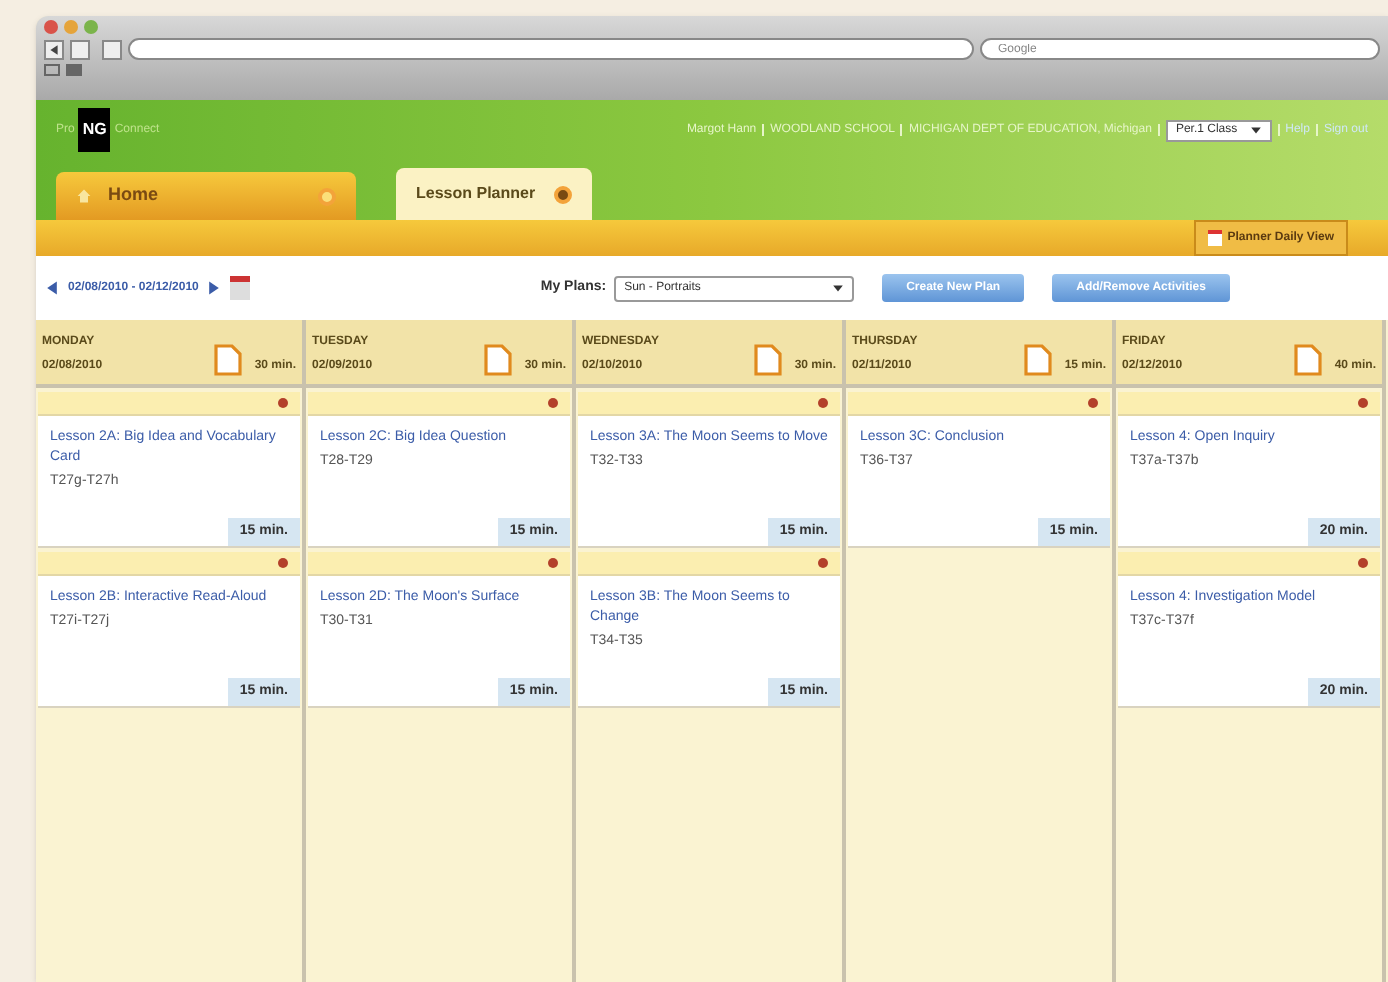 The height and width of the screenshot is (982, 1388). Describe the element at coordinates (51, 27) in the screenshot. I see `close-icon` at that location.